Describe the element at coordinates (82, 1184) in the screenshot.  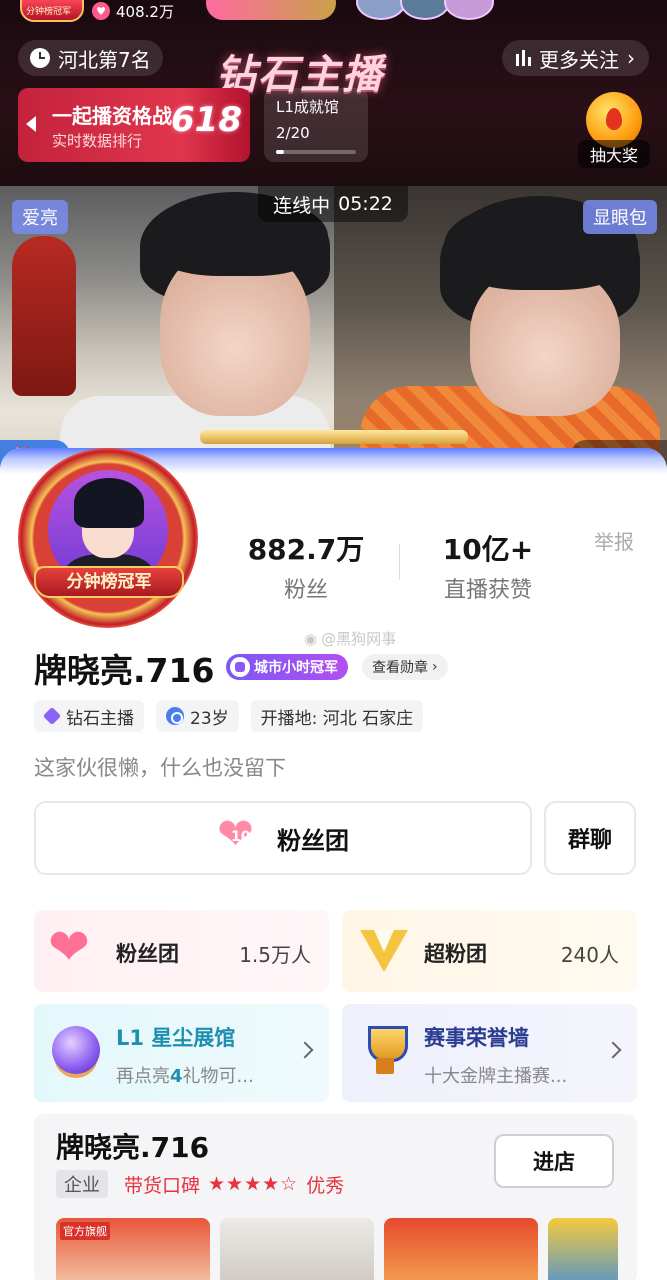
I see `enterprise-badge: 企业` at that location.